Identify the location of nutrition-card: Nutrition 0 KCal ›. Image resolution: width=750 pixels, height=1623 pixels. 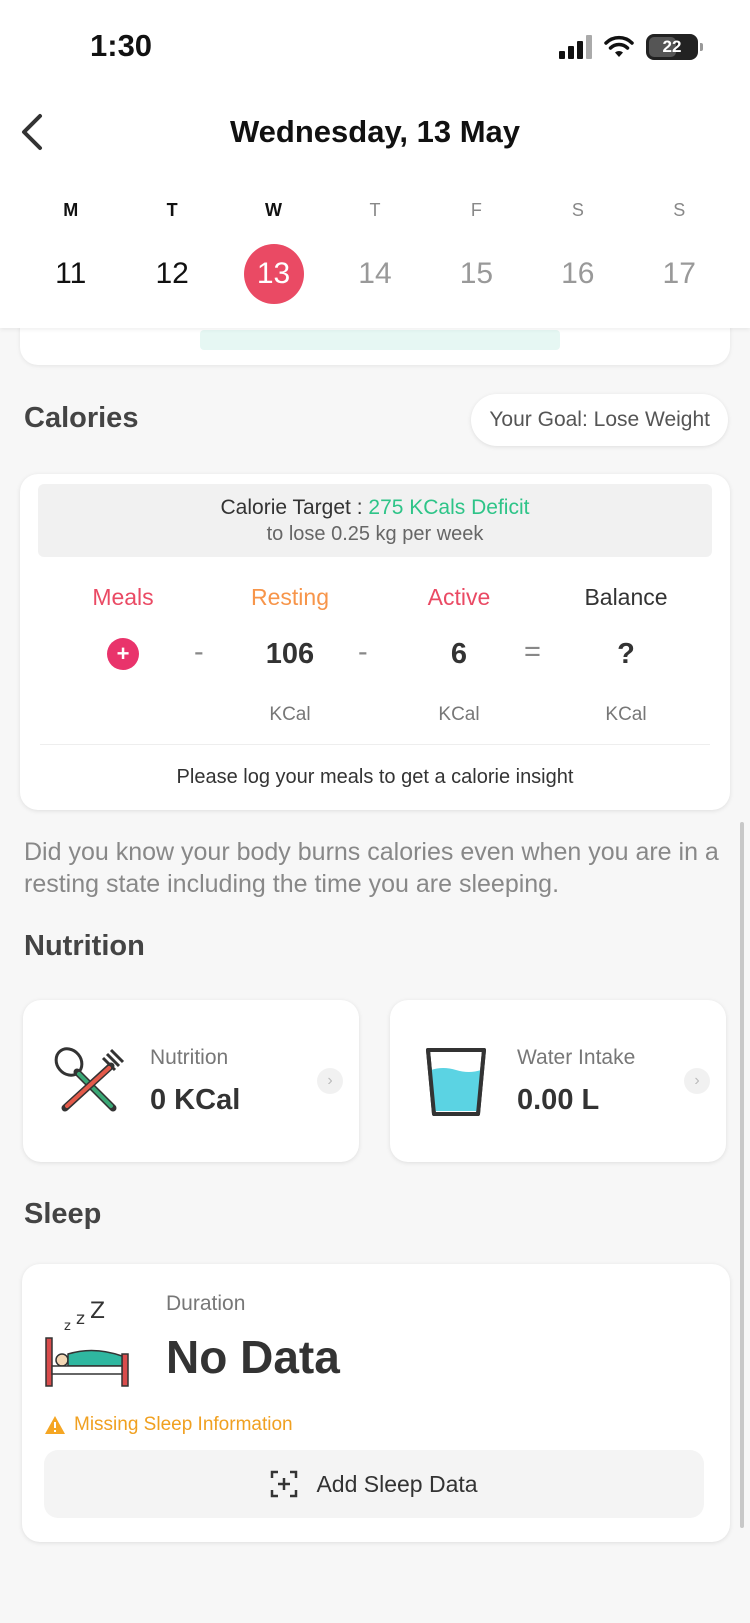
(191, 1081).